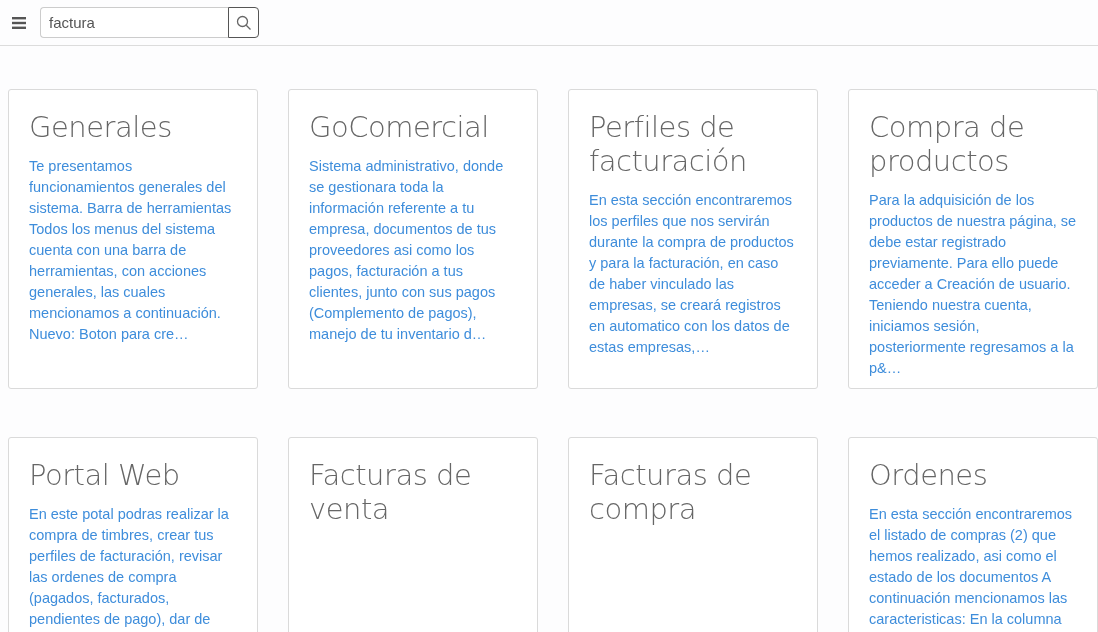 The height and width of the screenshot is (632, 1098). Describe the element at coordinates (971, 567) in the screenshot. I see `card-description: En esta sección encontraremos el listado de compras (2) que hemos realizado, asi como el estado de los documentos A continuación mencionamos las caracteristicas: En la columna` at that location.